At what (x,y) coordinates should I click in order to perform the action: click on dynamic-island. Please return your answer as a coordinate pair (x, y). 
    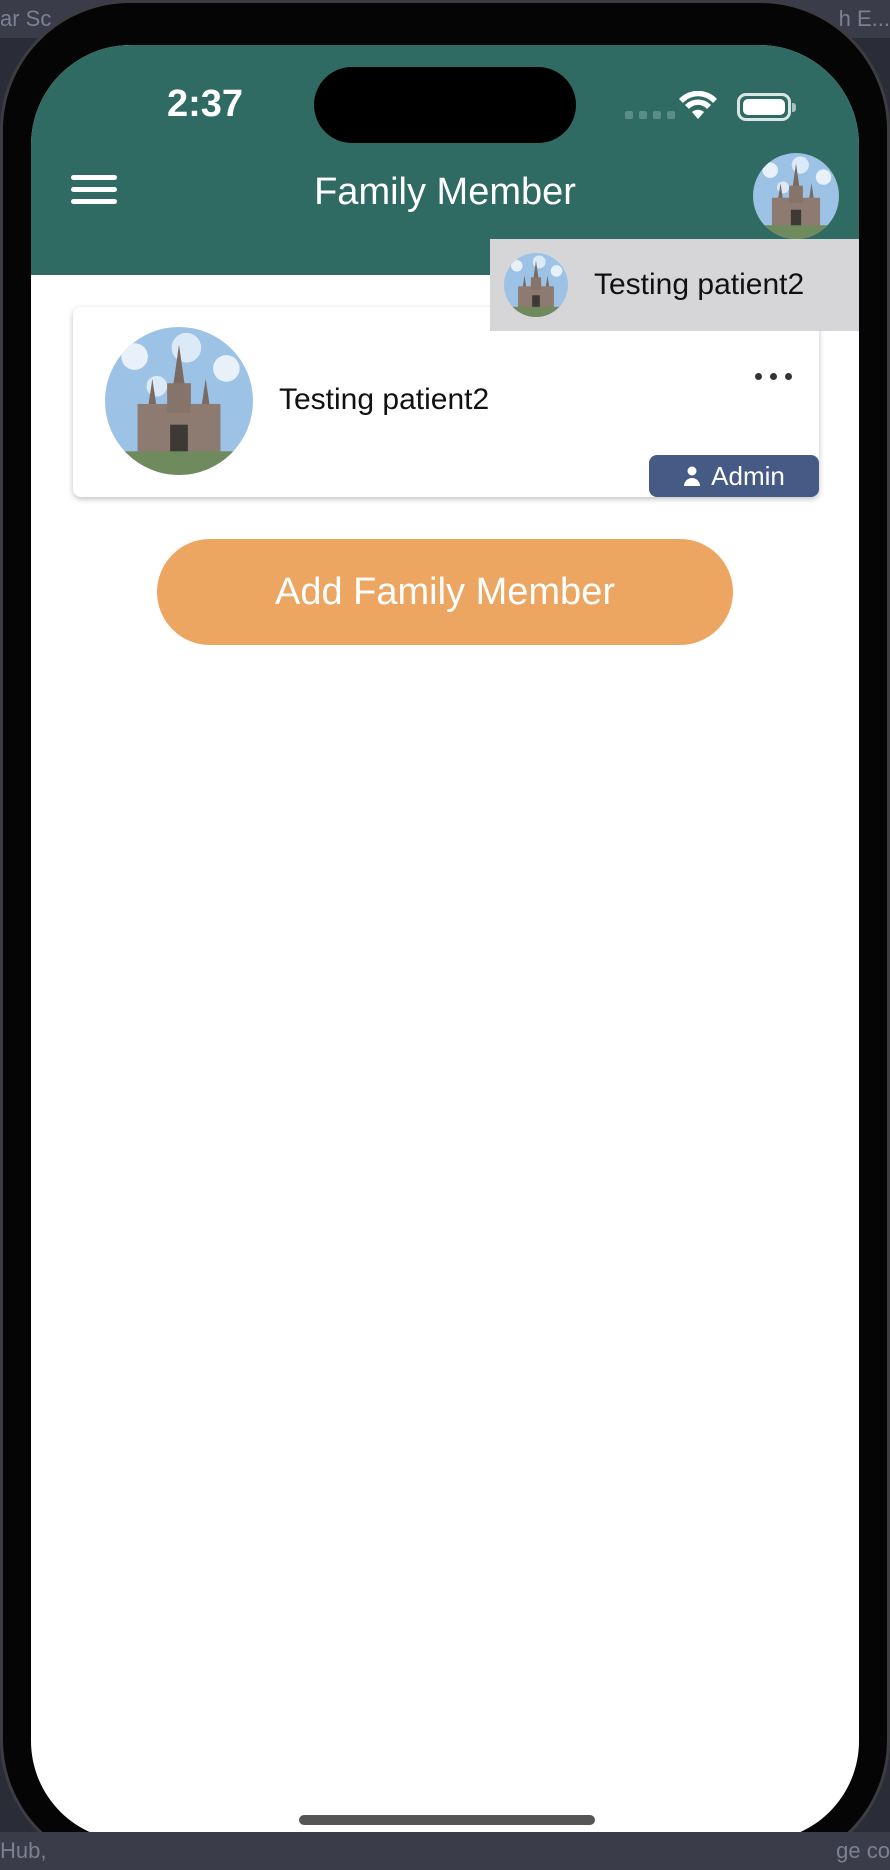
    Looking at the image, I should click on (445, 105).